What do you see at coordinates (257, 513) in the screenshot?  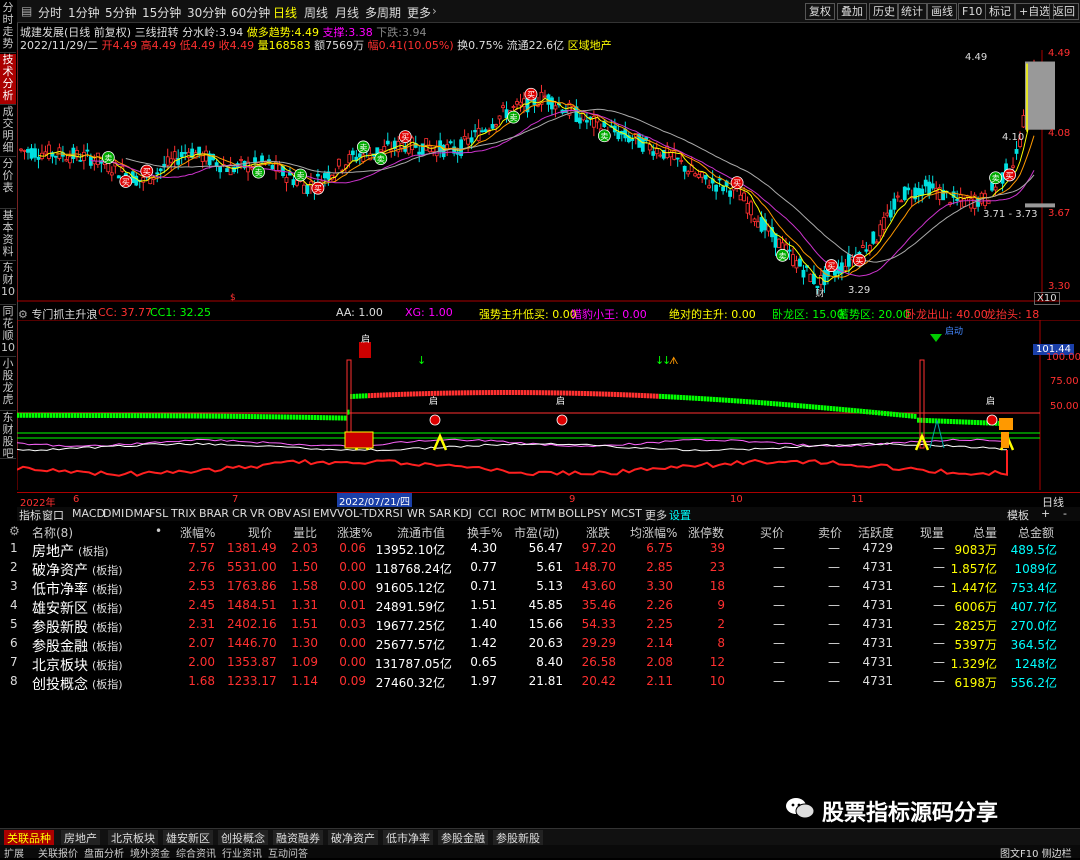 I see `indicator-tab-9: VR` at bounding box center [257, 513].